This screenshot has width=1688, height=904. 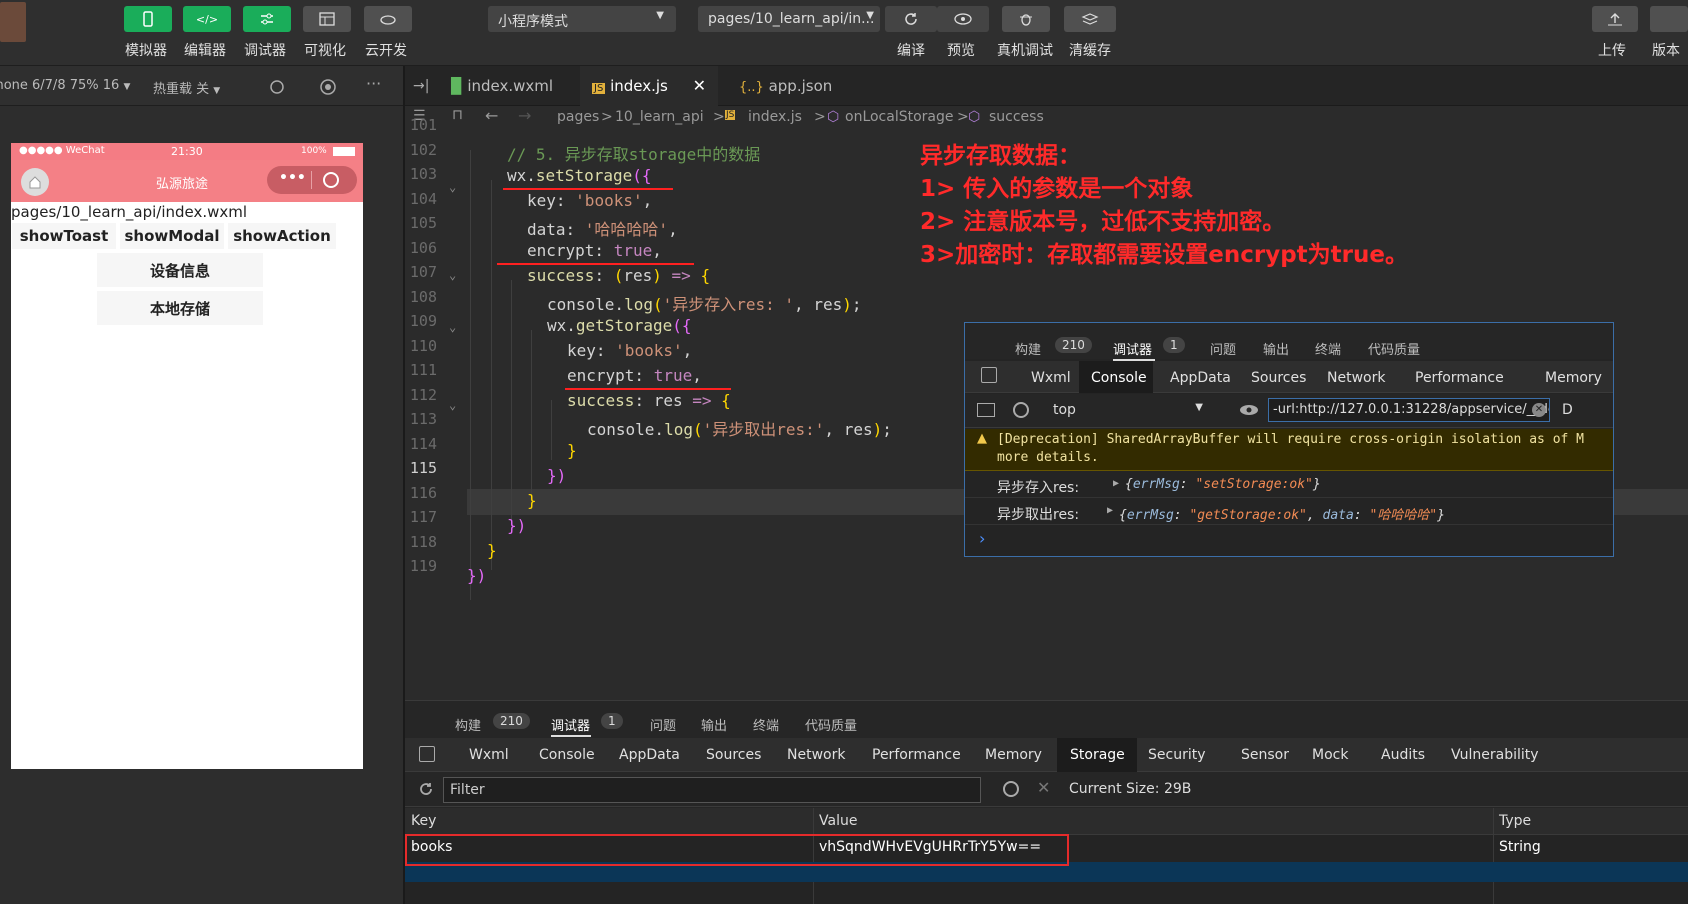 What do you see at coordinates (1265, 755) in the screenshot?
I see `panel-sensor: Sensor` at bounding box center [1265, 755].